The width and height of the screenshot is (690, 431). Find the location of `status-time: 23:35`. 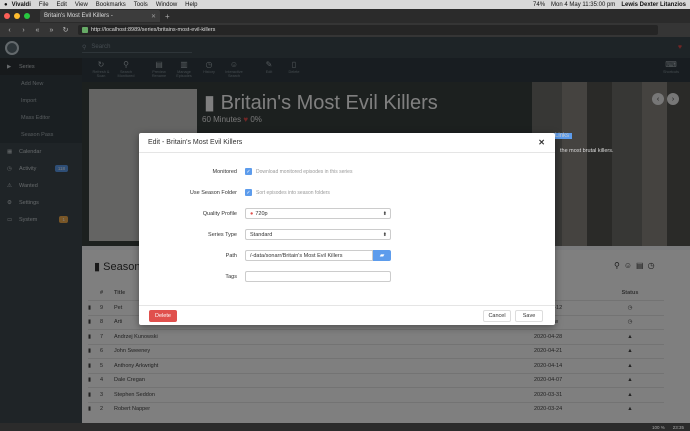

status-time: 23:35 is located at coordinates (678, 427).